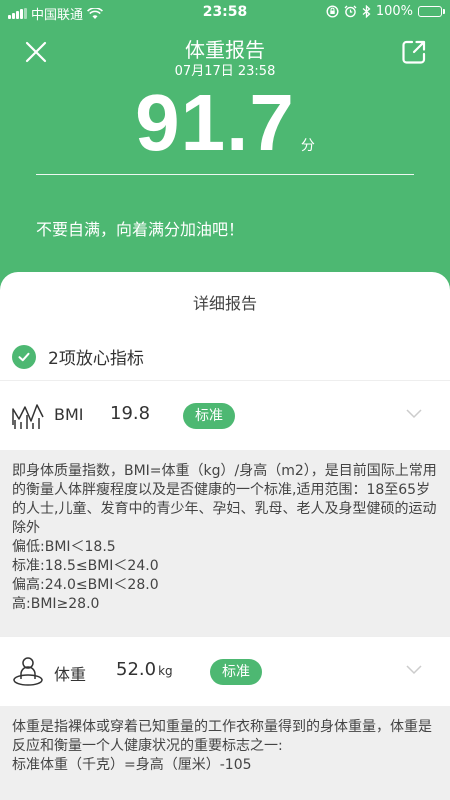 The width and height of the screenshot is (450, 800). What do you see at coordinates (85, 585) in the screenshot?
I see `description-line: 偏高:24.0≤BMI＜28.0` at bounding box center [85, 585].